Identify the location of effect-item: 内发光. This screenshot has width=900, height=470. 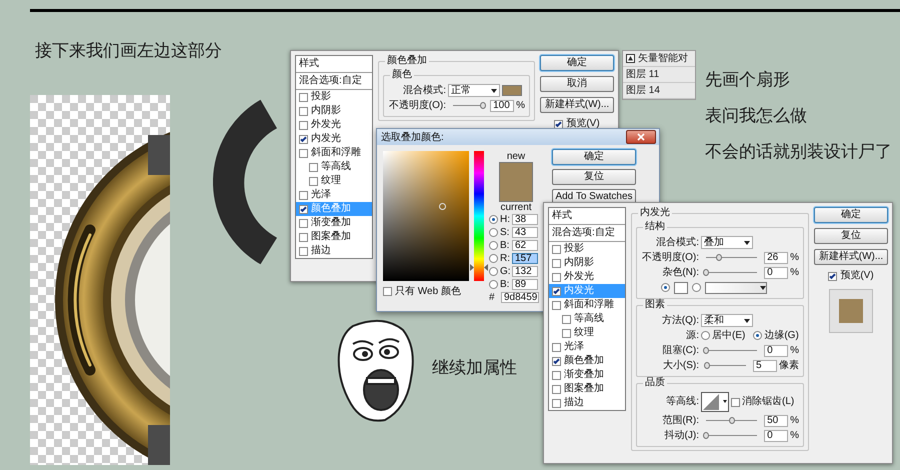
(334, 139).